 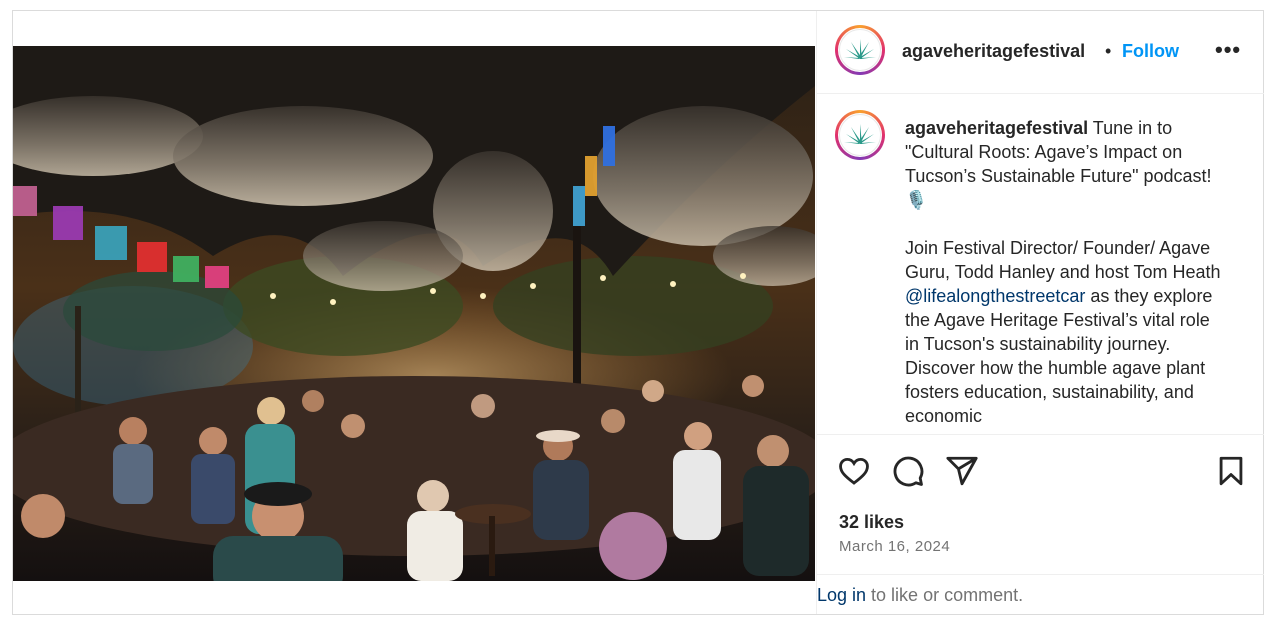 What do you see at coordinates (1150, 51) in the screenshot?
I see `follow-button: Follow` at bounding box center [1150, 51].